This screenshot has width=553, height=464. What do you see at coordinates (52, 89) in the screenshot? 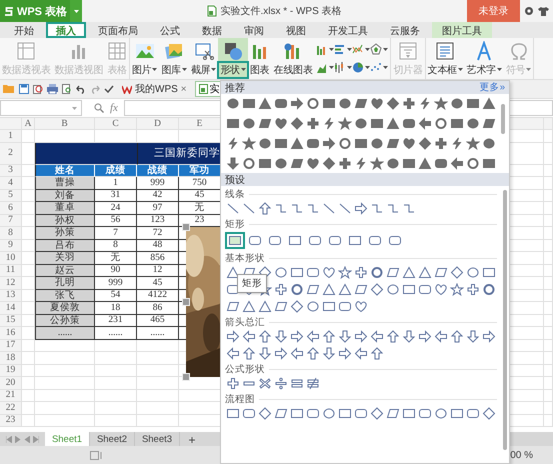
I see `print-icon` at bounding box center [52, 89].